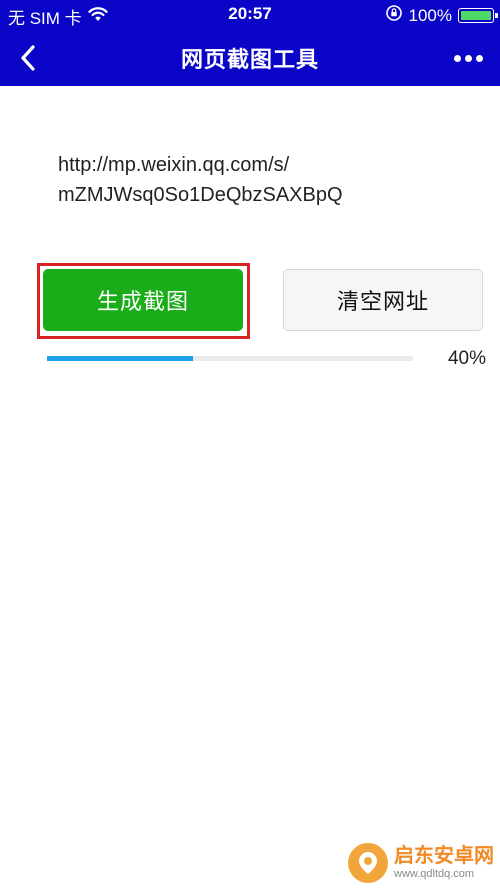 The width and height of the screenshot is (500, 889). What do you see at coordinates (383, 300) in the screenshot?
I see `clear-url-button: 清空网址` at bounding box center [383, 300].